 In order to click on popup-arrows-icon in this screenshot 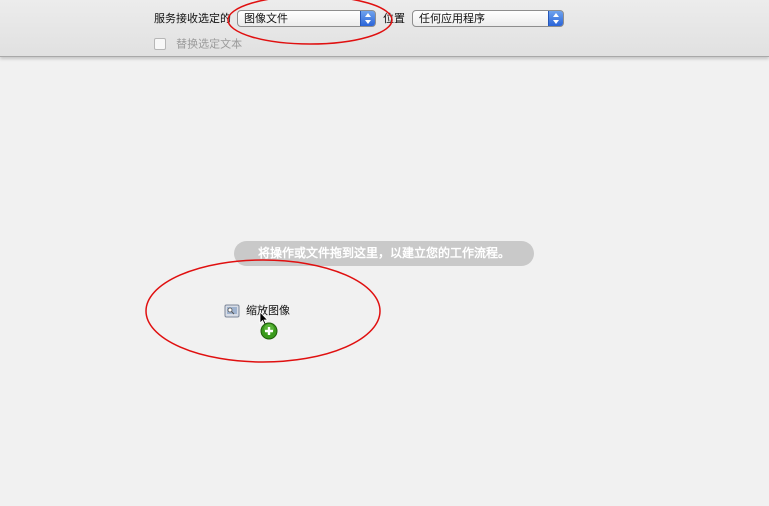, I will do `click(555, 18)`.